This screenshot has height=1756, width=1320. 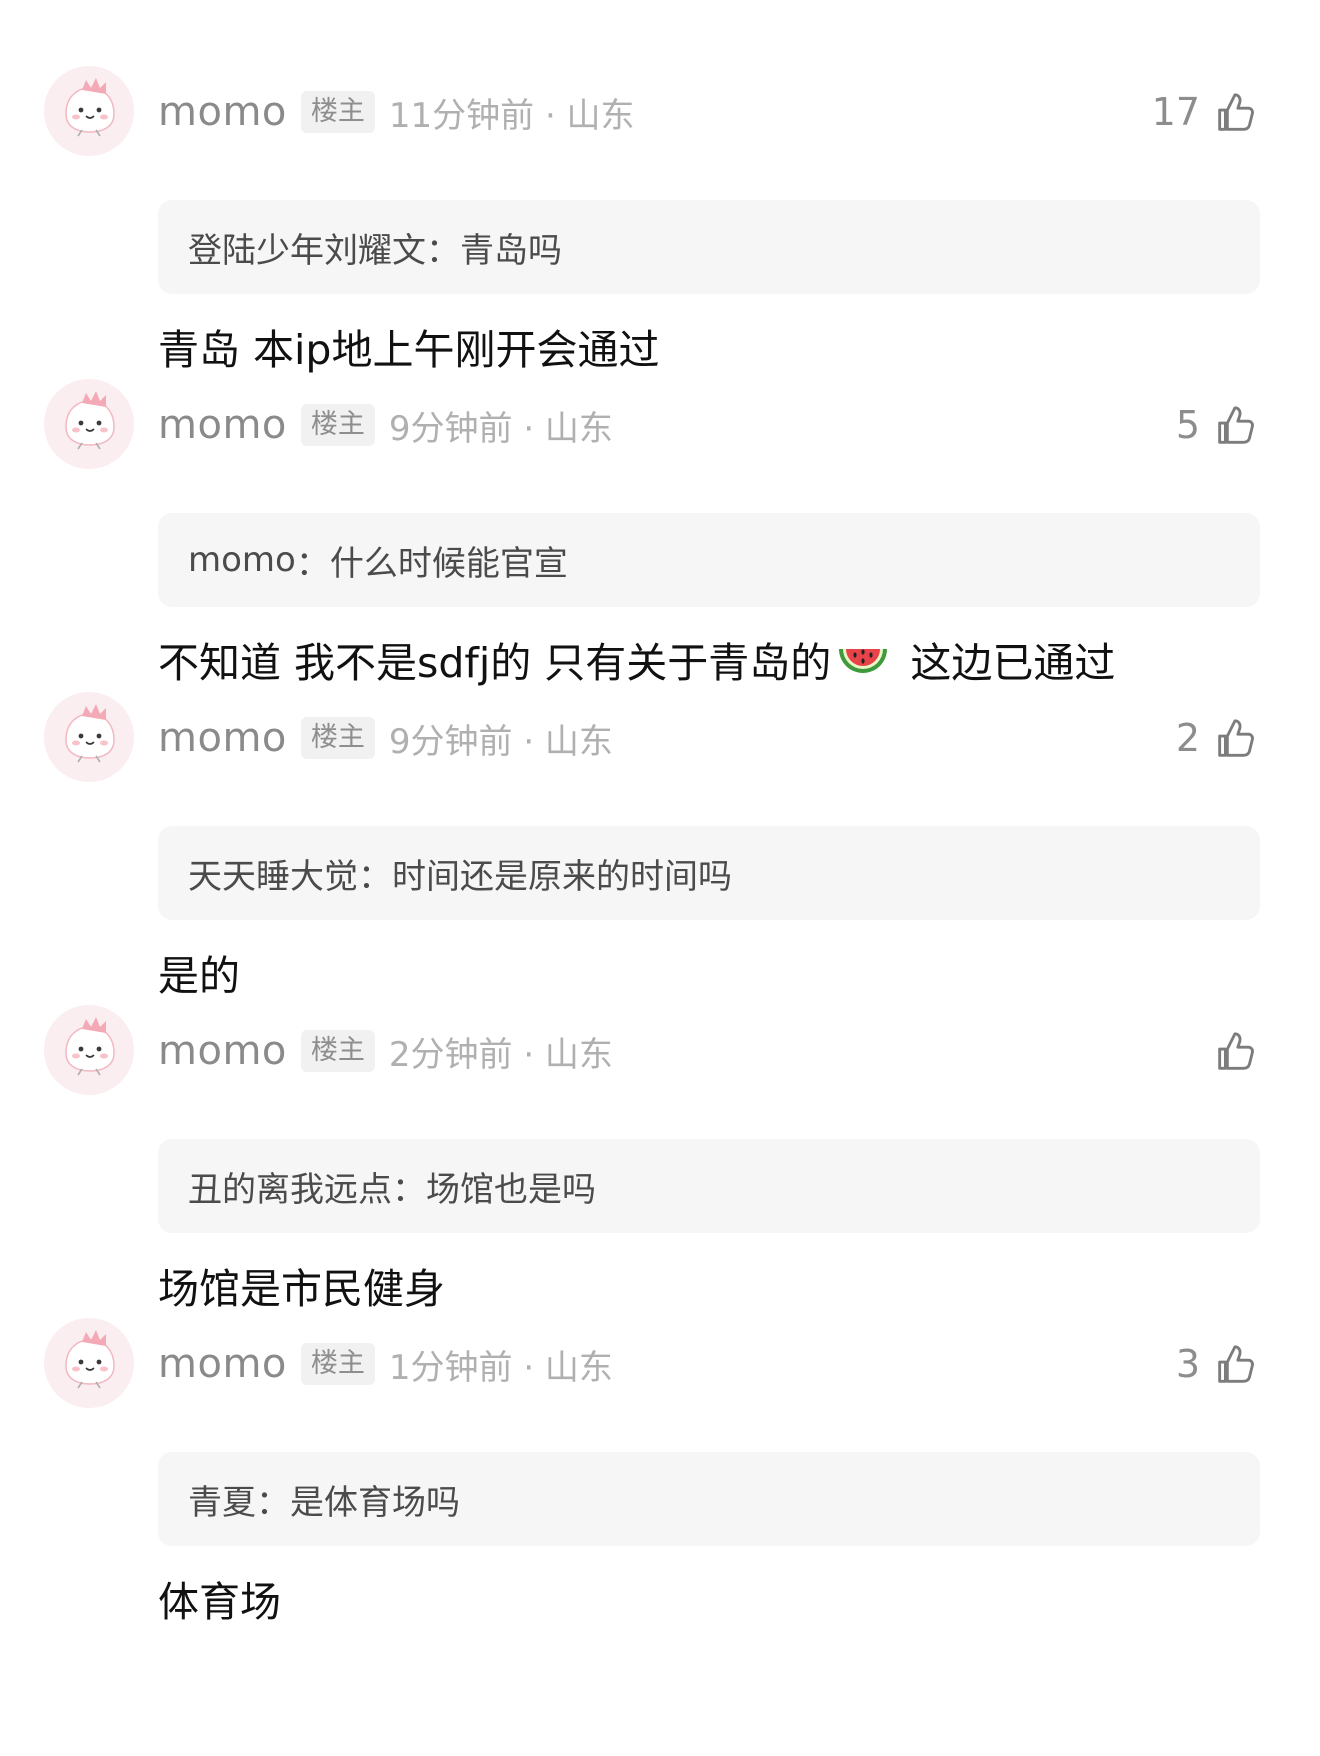 I want to click on comment-header: momo 楼主 1分钟前 · 山东, so click(x=385, y=1364).